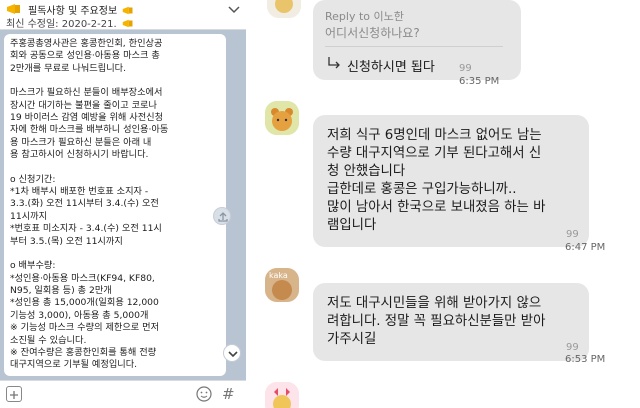 This screenshot has width=640, height=408. I want to click on plus-icon, so click(14, 395).